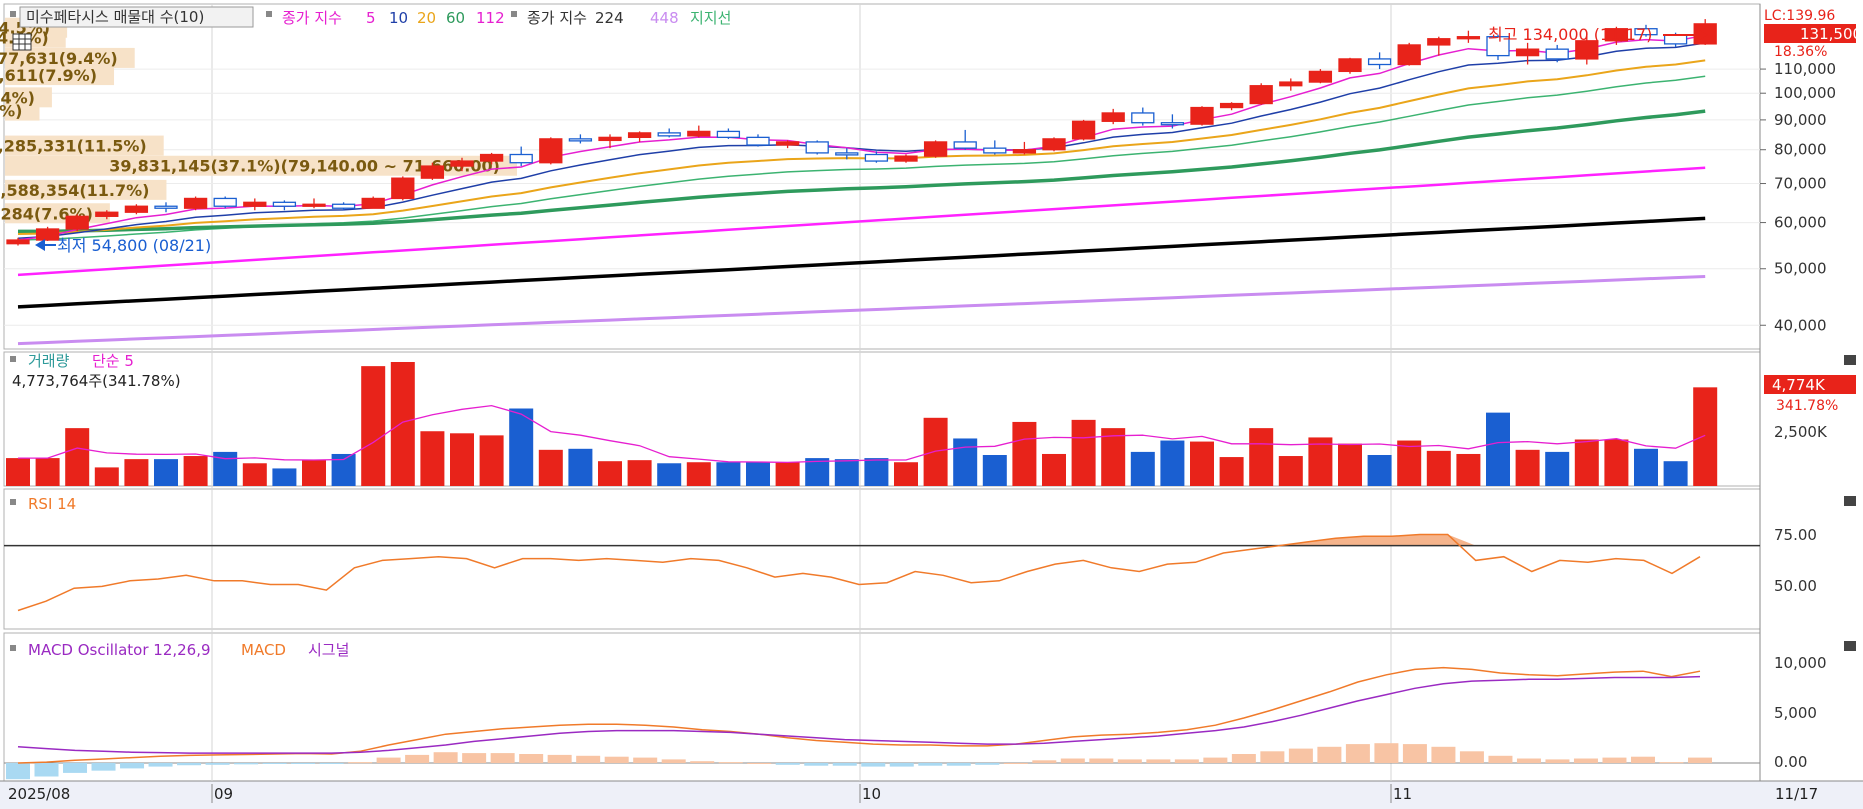  I want to click on volume-tick-2500k: 2,500K, so click(1801, 432).